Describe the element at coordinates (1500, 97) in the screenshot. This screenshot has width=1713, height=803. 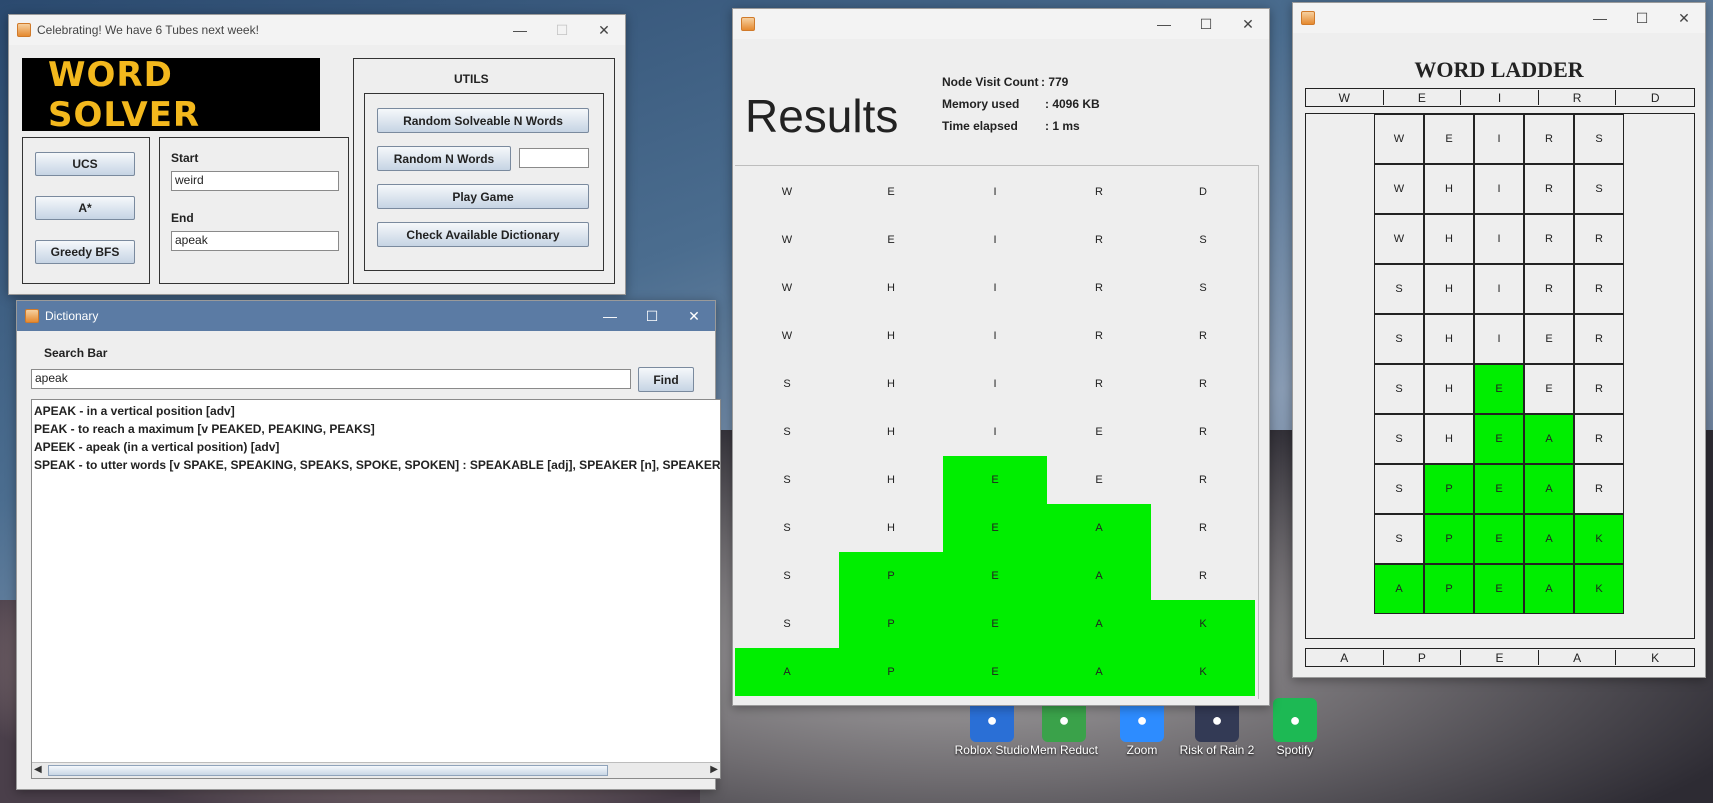
I see `start-letter-cell: I` at that location.